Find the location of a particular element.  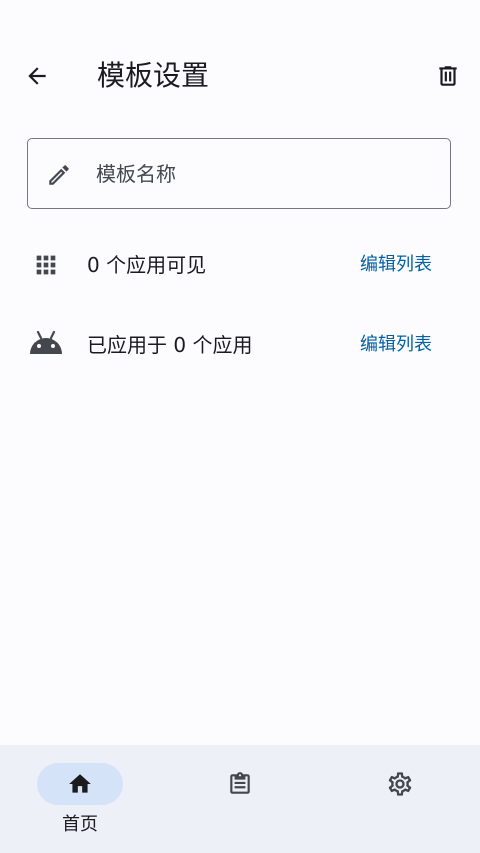

clipboard-icon is located at coordinates (240, 783).